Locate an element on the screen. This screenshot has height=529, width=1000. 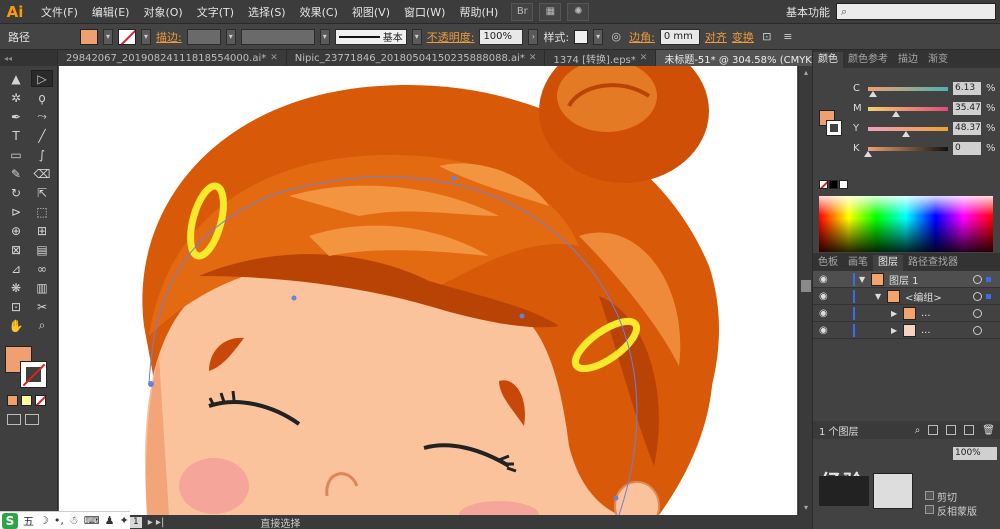
perspective-icon: ⊞ is located at coordinates (42, 230).